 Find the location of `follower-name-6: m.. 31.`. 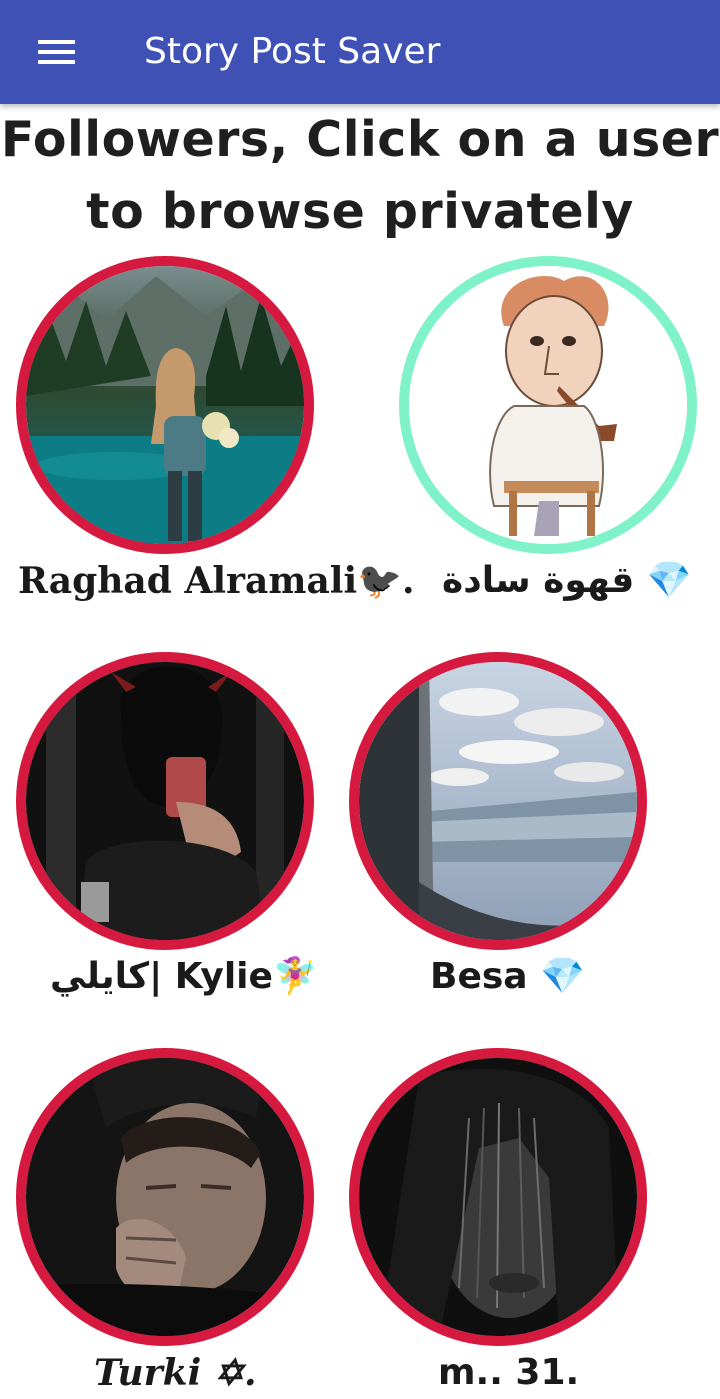

follower-name-6: m.. 31. is located at coordinates (508, 1373).